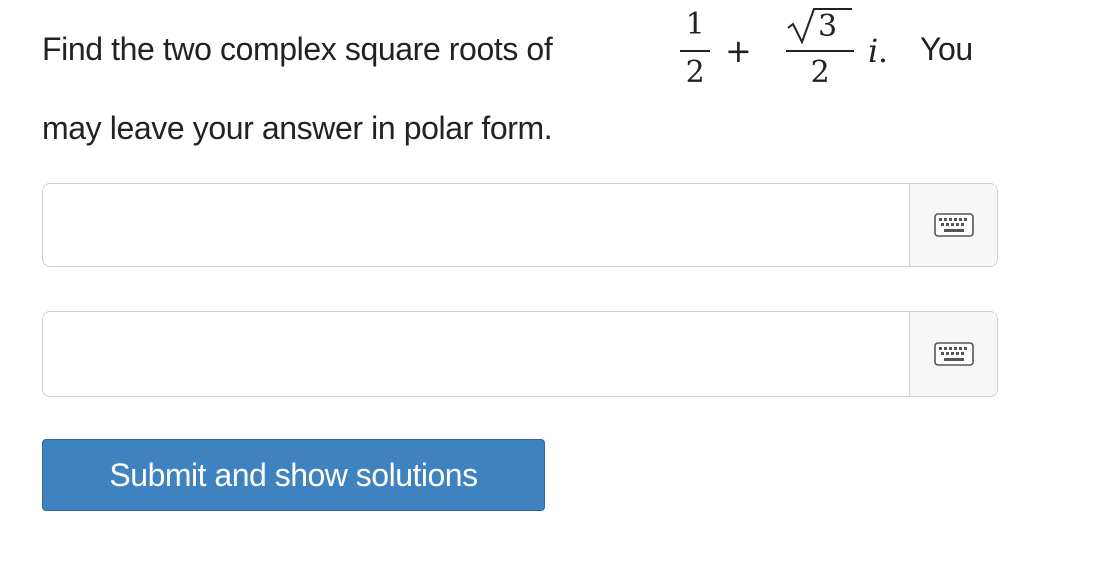  I want to click on question-intro: Find the two complex square roots of, so click(297, 49).